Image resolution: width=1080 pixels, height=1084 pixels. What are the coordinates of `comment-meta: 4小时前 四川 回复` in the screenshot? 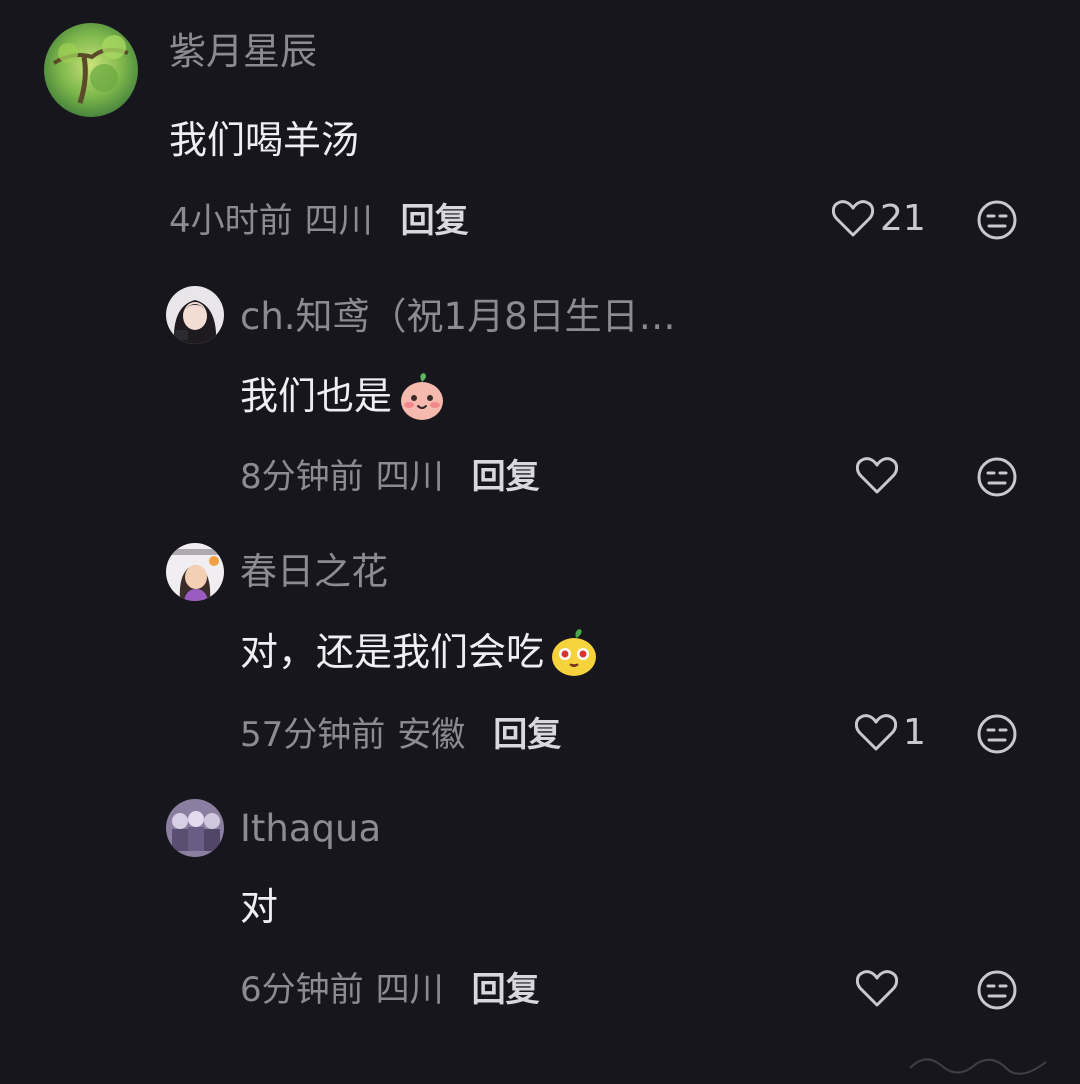 It's located at (319, 221).